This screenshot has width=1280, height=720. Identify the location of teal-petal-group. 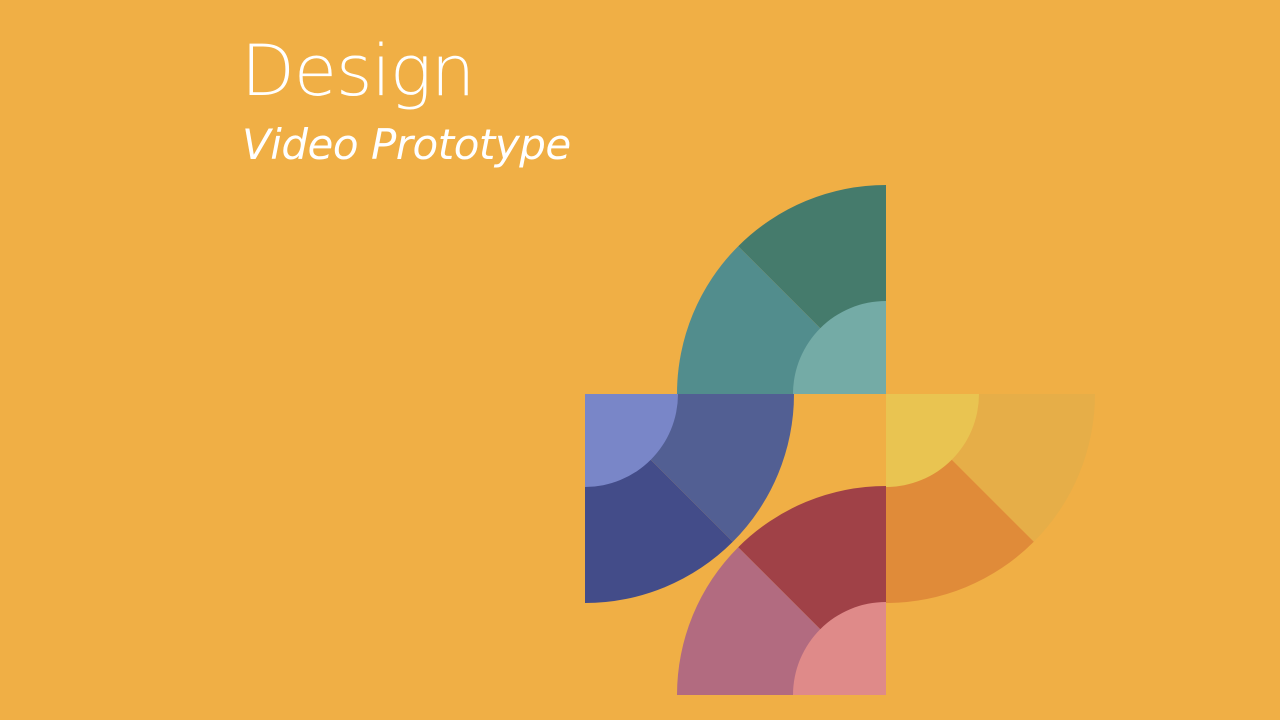
(781, 289).